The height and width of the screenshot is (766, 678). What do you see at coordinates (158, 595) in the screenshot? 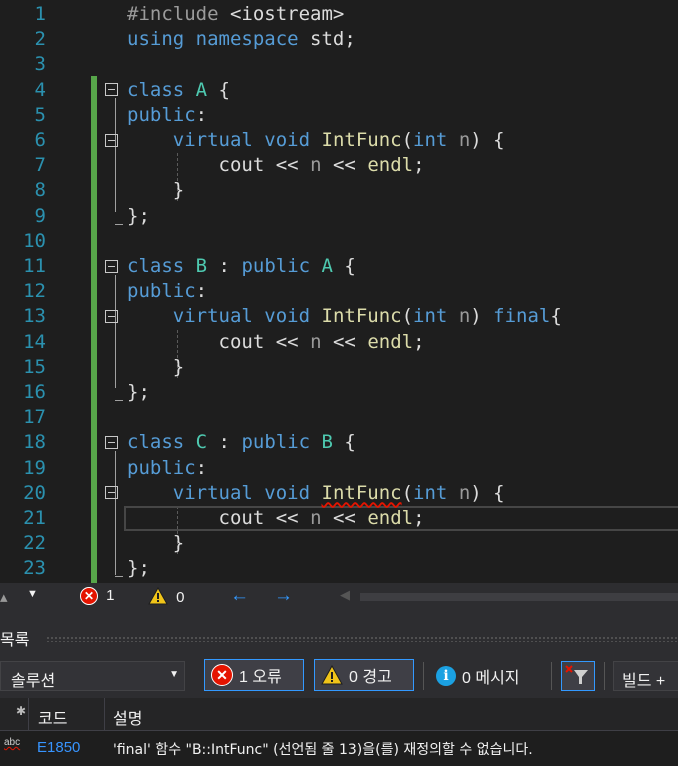
I see `warning-icon` at bounding box center [158, 595].